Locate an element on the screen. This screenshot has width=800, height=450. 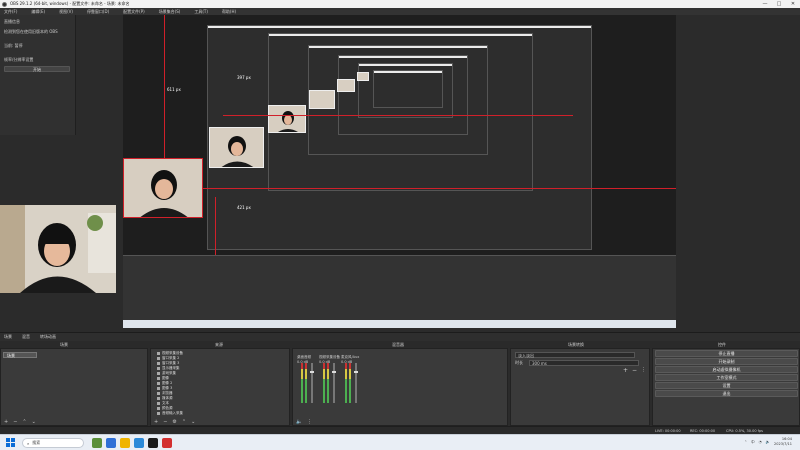
search-icon: ⌕ is located at coordinates (28, 443).